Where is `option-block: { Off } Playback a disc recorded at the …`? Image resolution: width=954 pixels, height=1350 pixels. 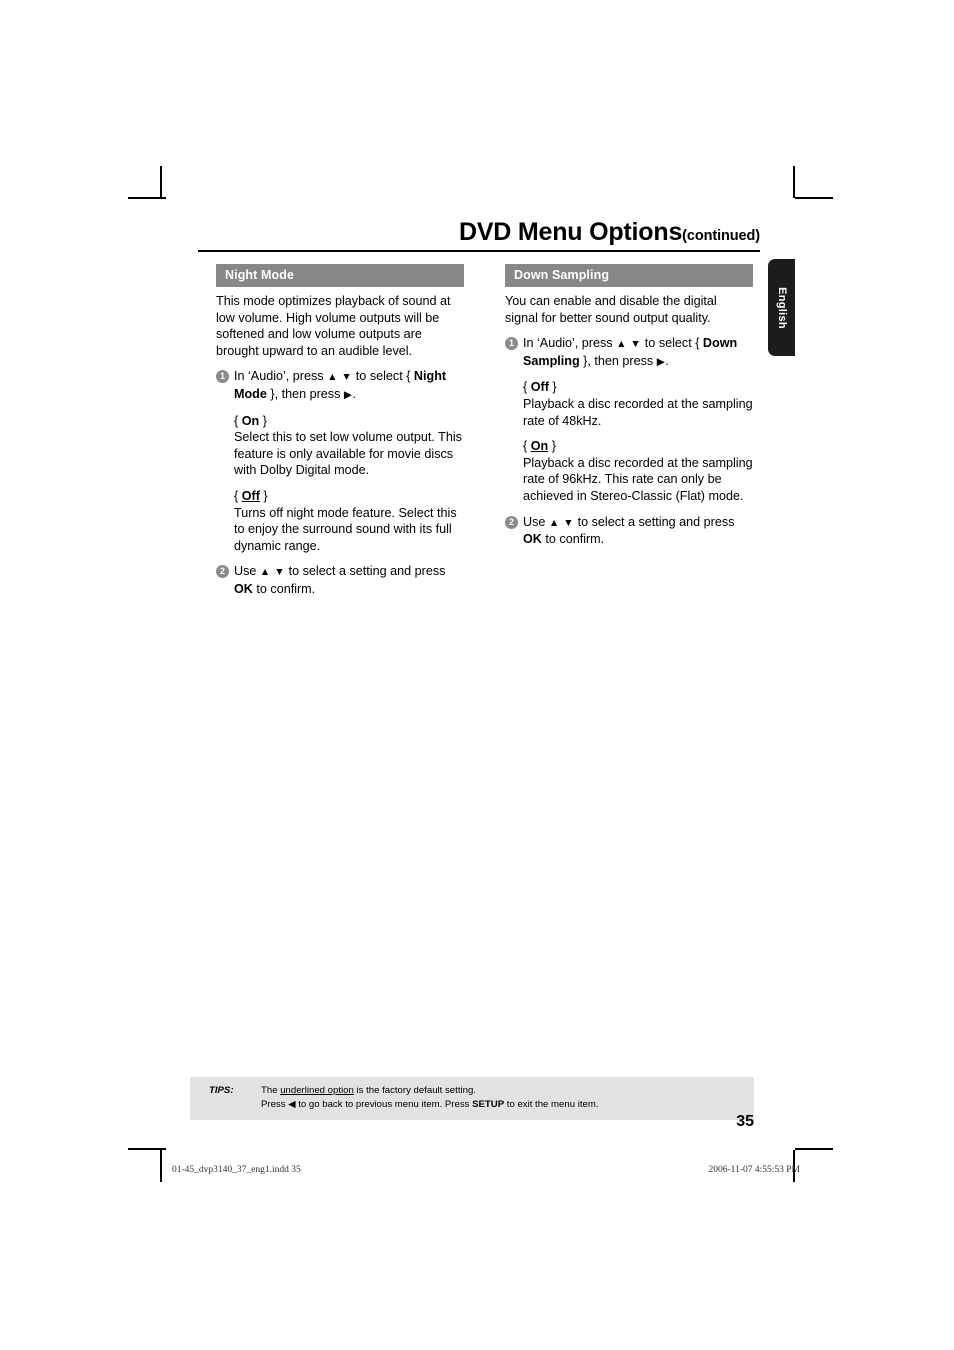
option-block: { Off } Playback a disc recorded at the … is located at coordinates (638, 404).